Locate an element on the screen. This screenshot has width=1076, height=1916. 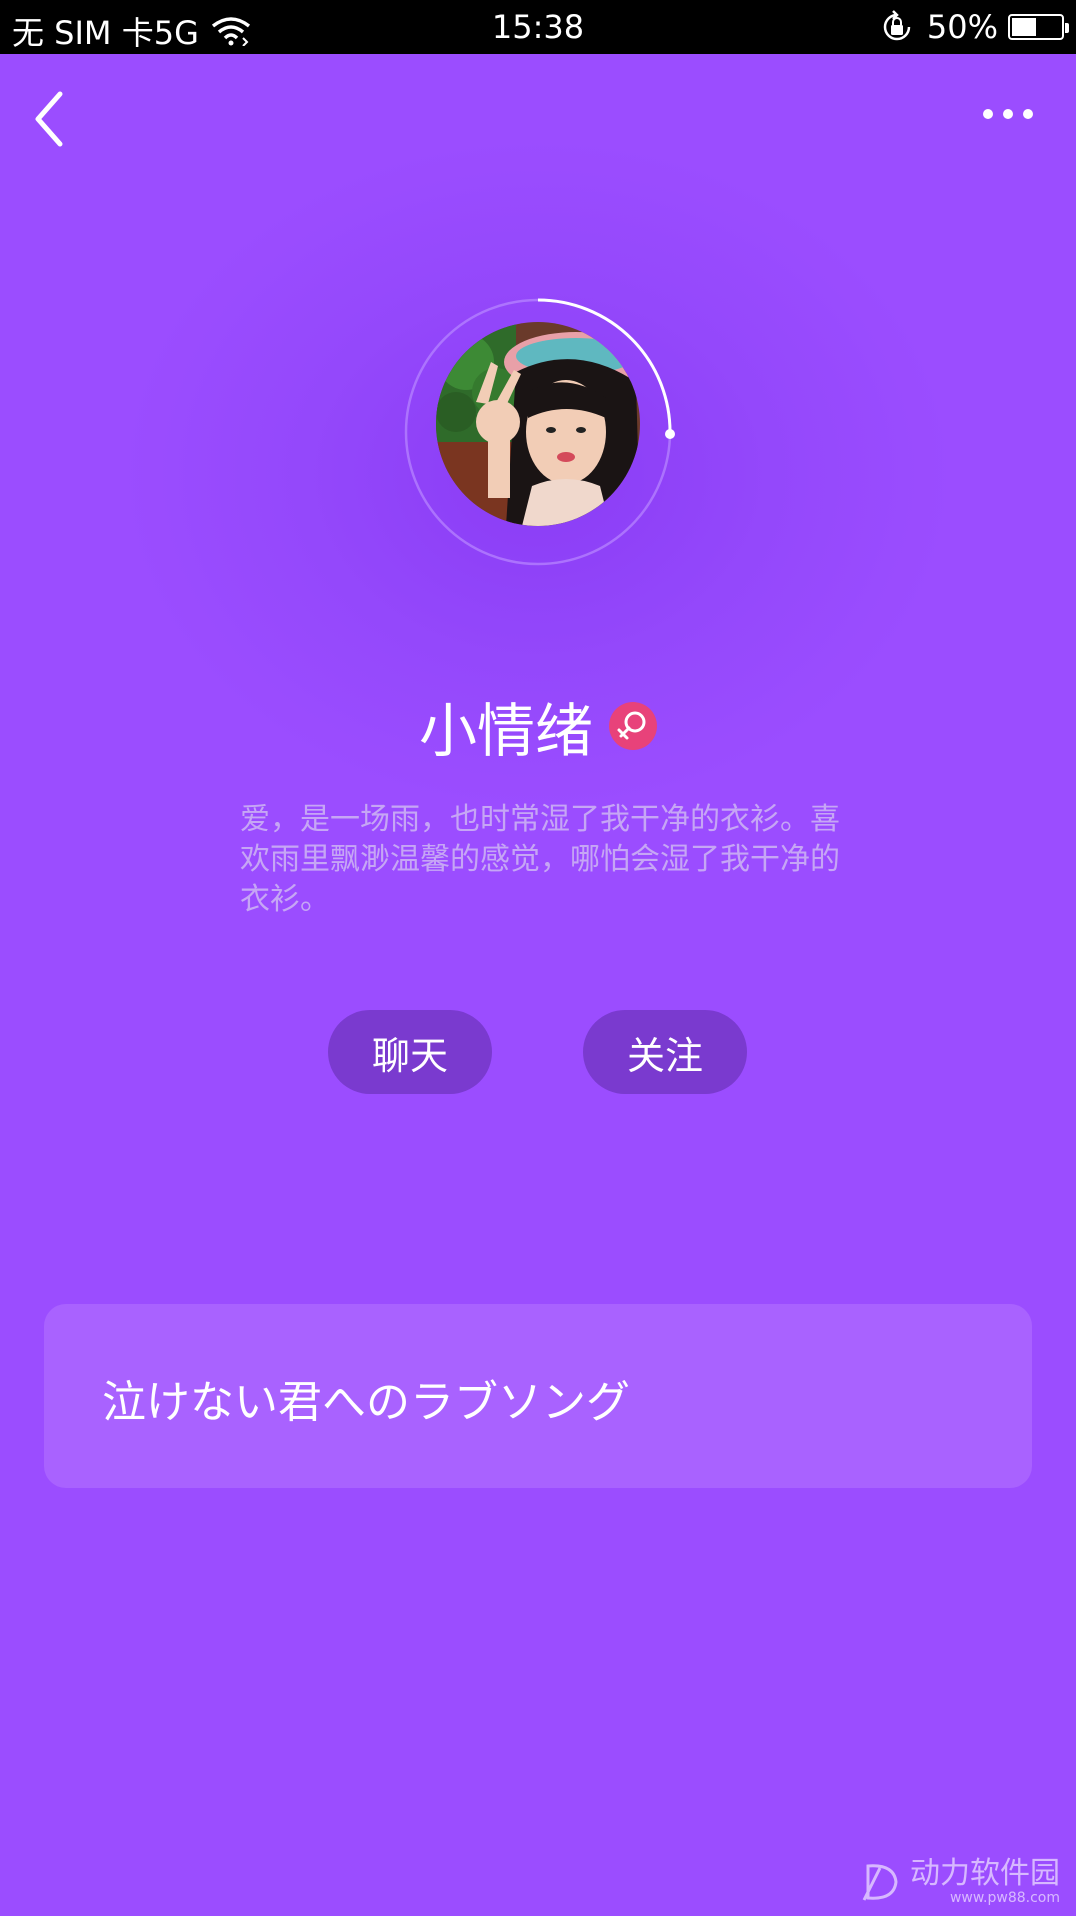
song-title: 泣けない君へのラブソング is located at coordinates (366, 1402).